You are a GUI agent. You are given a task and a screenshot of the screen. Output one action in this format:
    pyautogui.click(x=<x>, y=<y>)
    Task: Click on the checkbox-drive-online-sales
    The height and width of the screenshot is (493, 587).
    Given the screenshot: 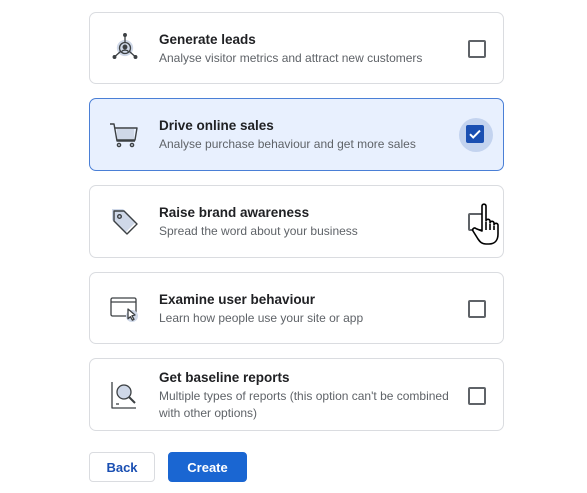 What is the action you would take?
    pyautogui.click(x=475, y=134)
    